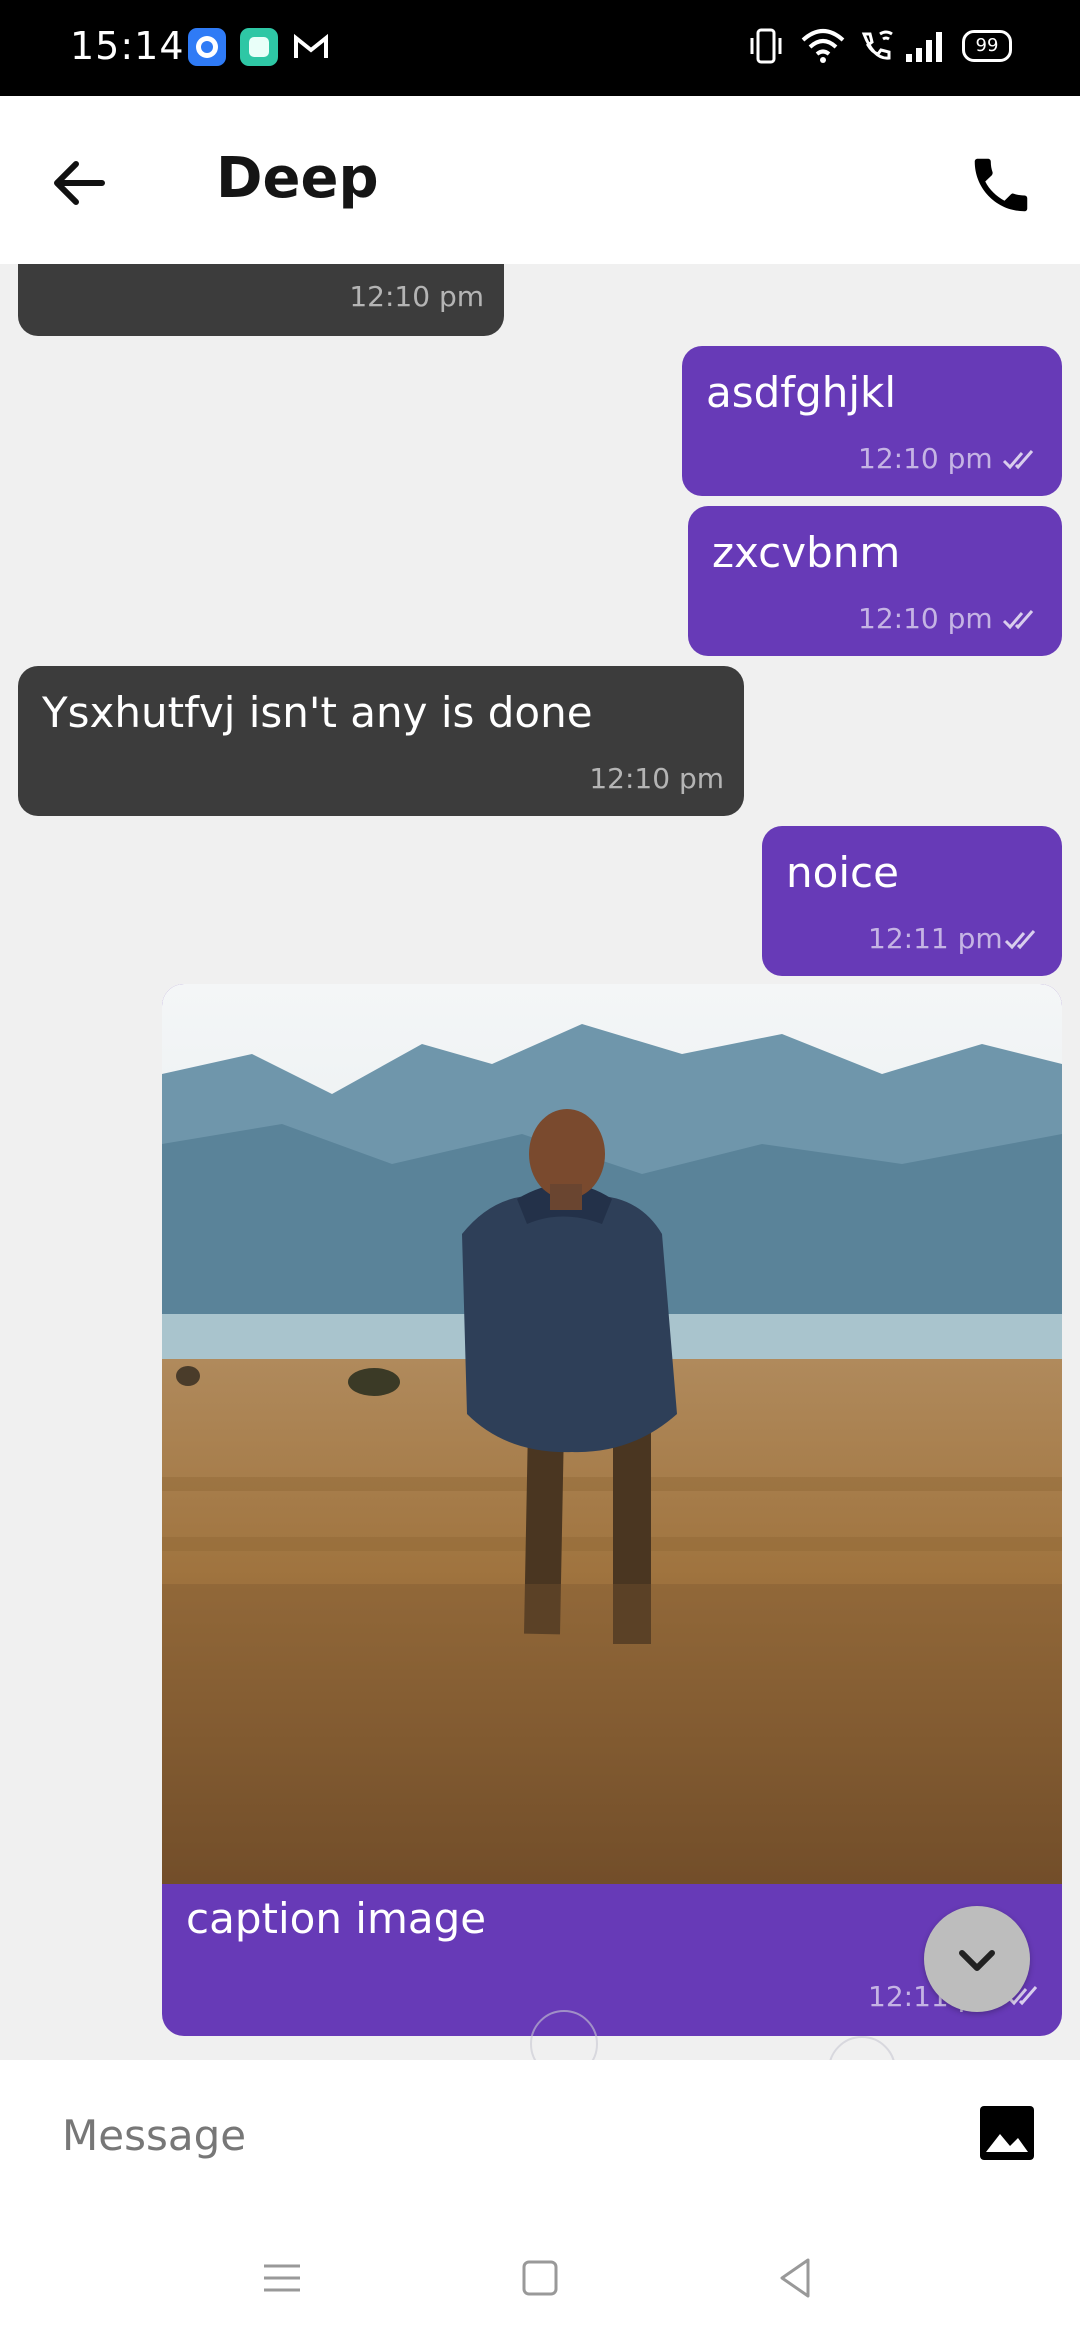 The height and width of the screenshot is (2340, 1080). What do you see at coordinates (924, 48) in the screenshot?
I see `signal-icon` at bounding box center [924, 48].